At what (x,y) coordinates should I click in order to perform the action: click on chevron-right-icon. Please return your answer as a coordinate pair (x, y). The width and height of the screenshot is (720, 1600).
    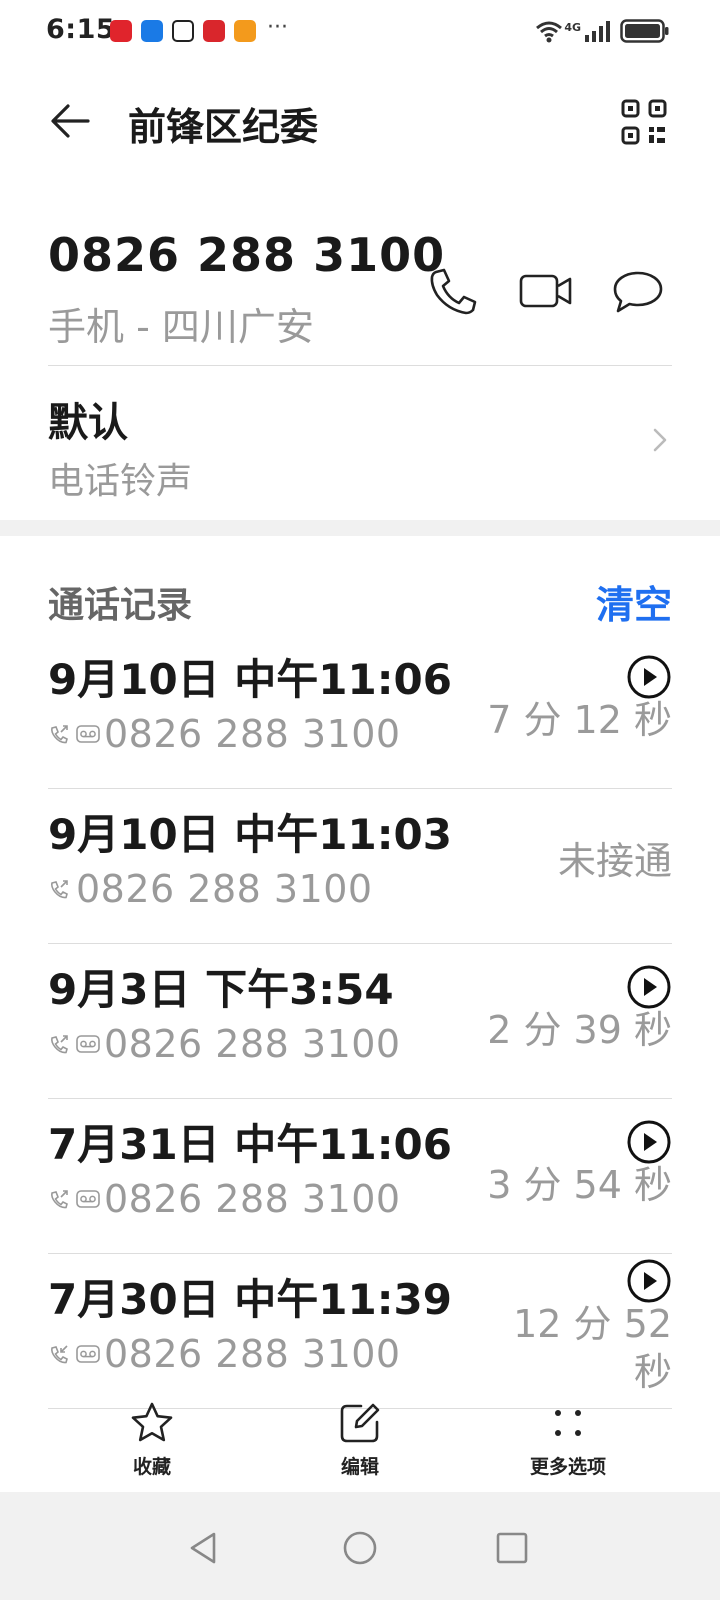
    Looking at the image, I should click on (660, 440).